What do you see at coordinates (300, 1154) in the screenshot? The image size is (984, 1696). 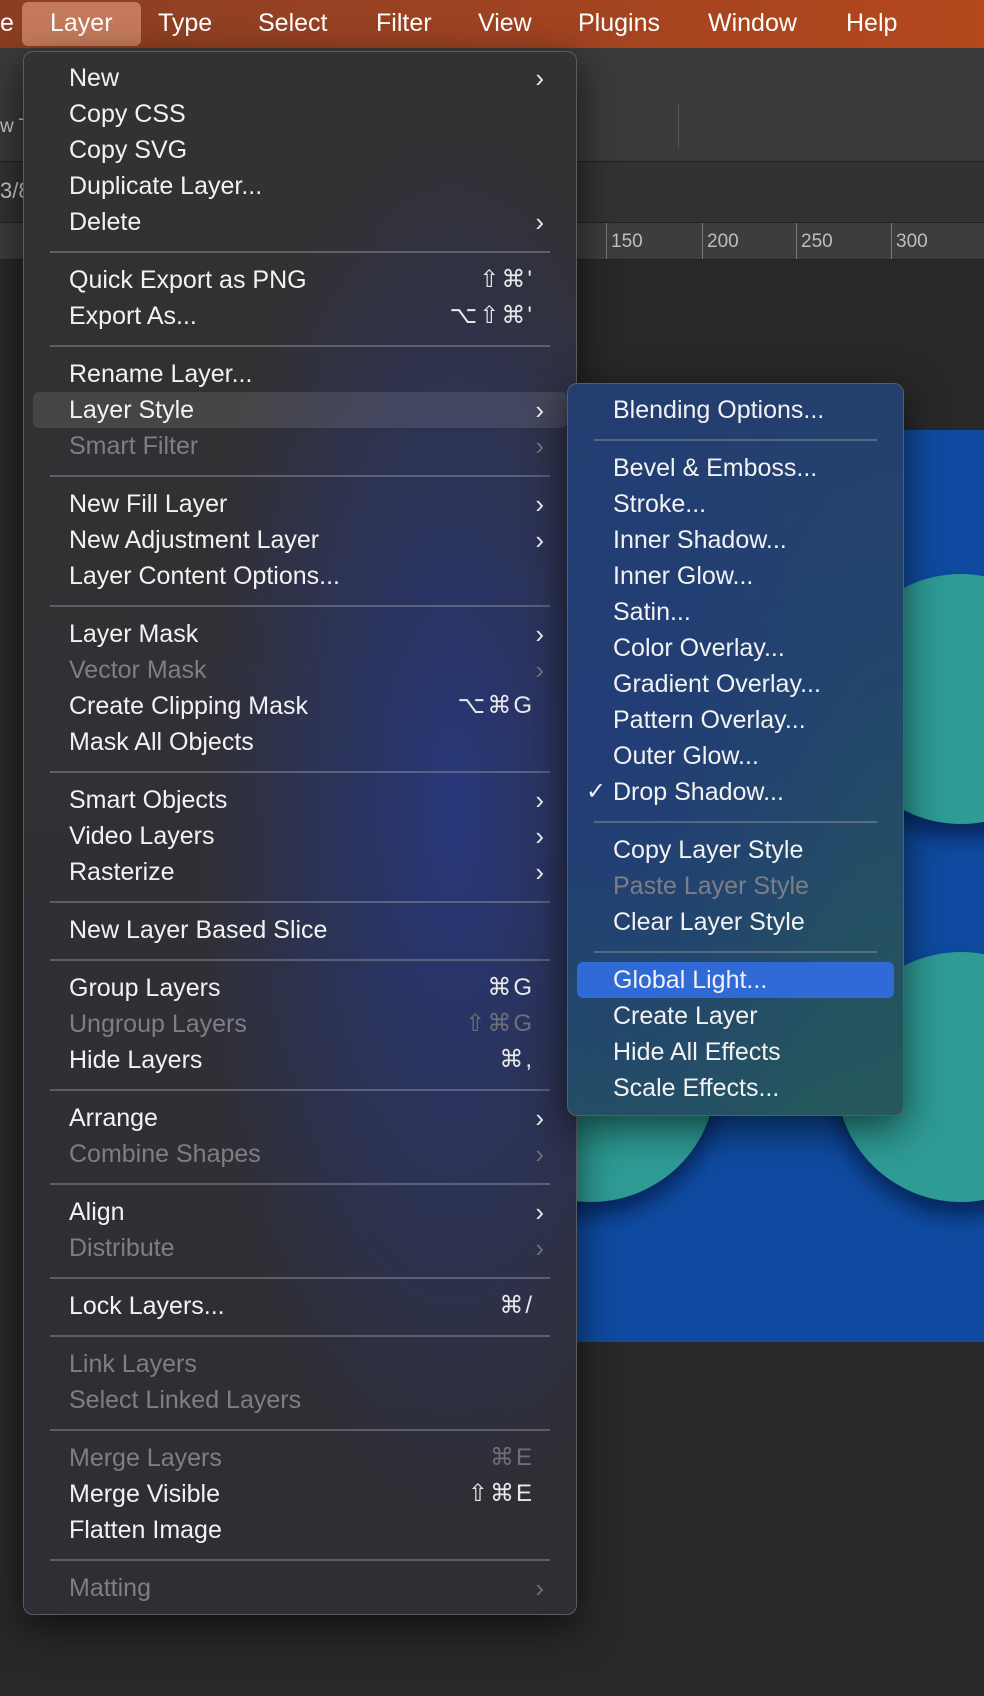 I see `menu-item-combine-shapes: Combine Shapes ›` at bounding box center [300, 1154].